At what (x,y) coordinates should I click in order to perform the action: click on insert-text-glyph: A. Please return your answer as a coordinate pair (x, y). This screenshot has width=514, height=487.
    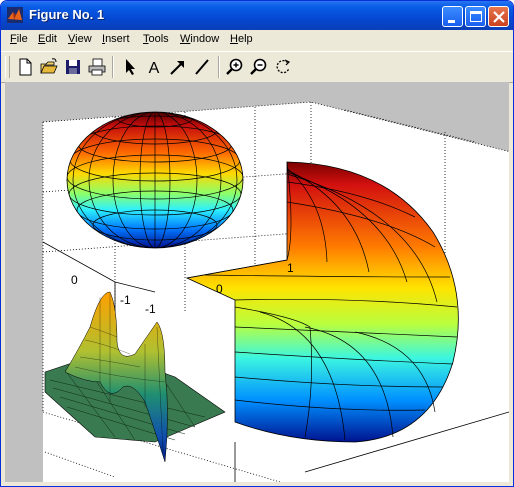
    Looking at the image, I should click on (154, 68).